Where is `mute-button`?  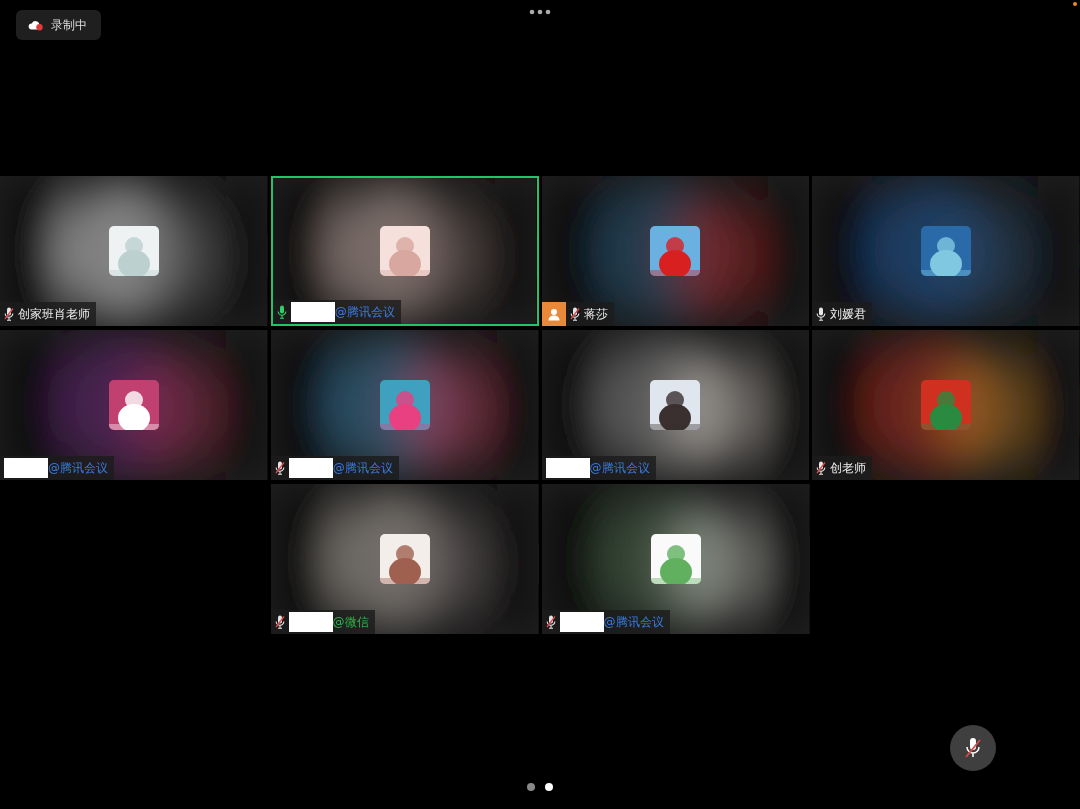 mute-button is located at coordinates (973, 748).